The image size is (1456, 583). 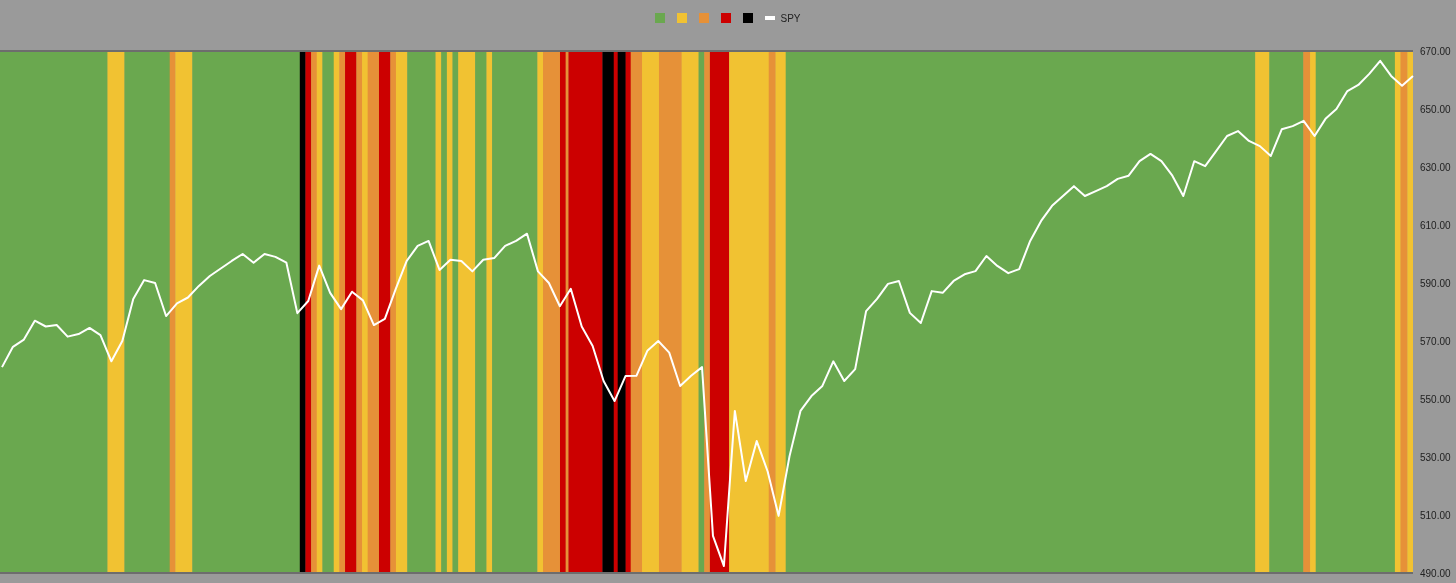 I want to click on axis-tick-label: 650.00, so click(x=1435, y=109).